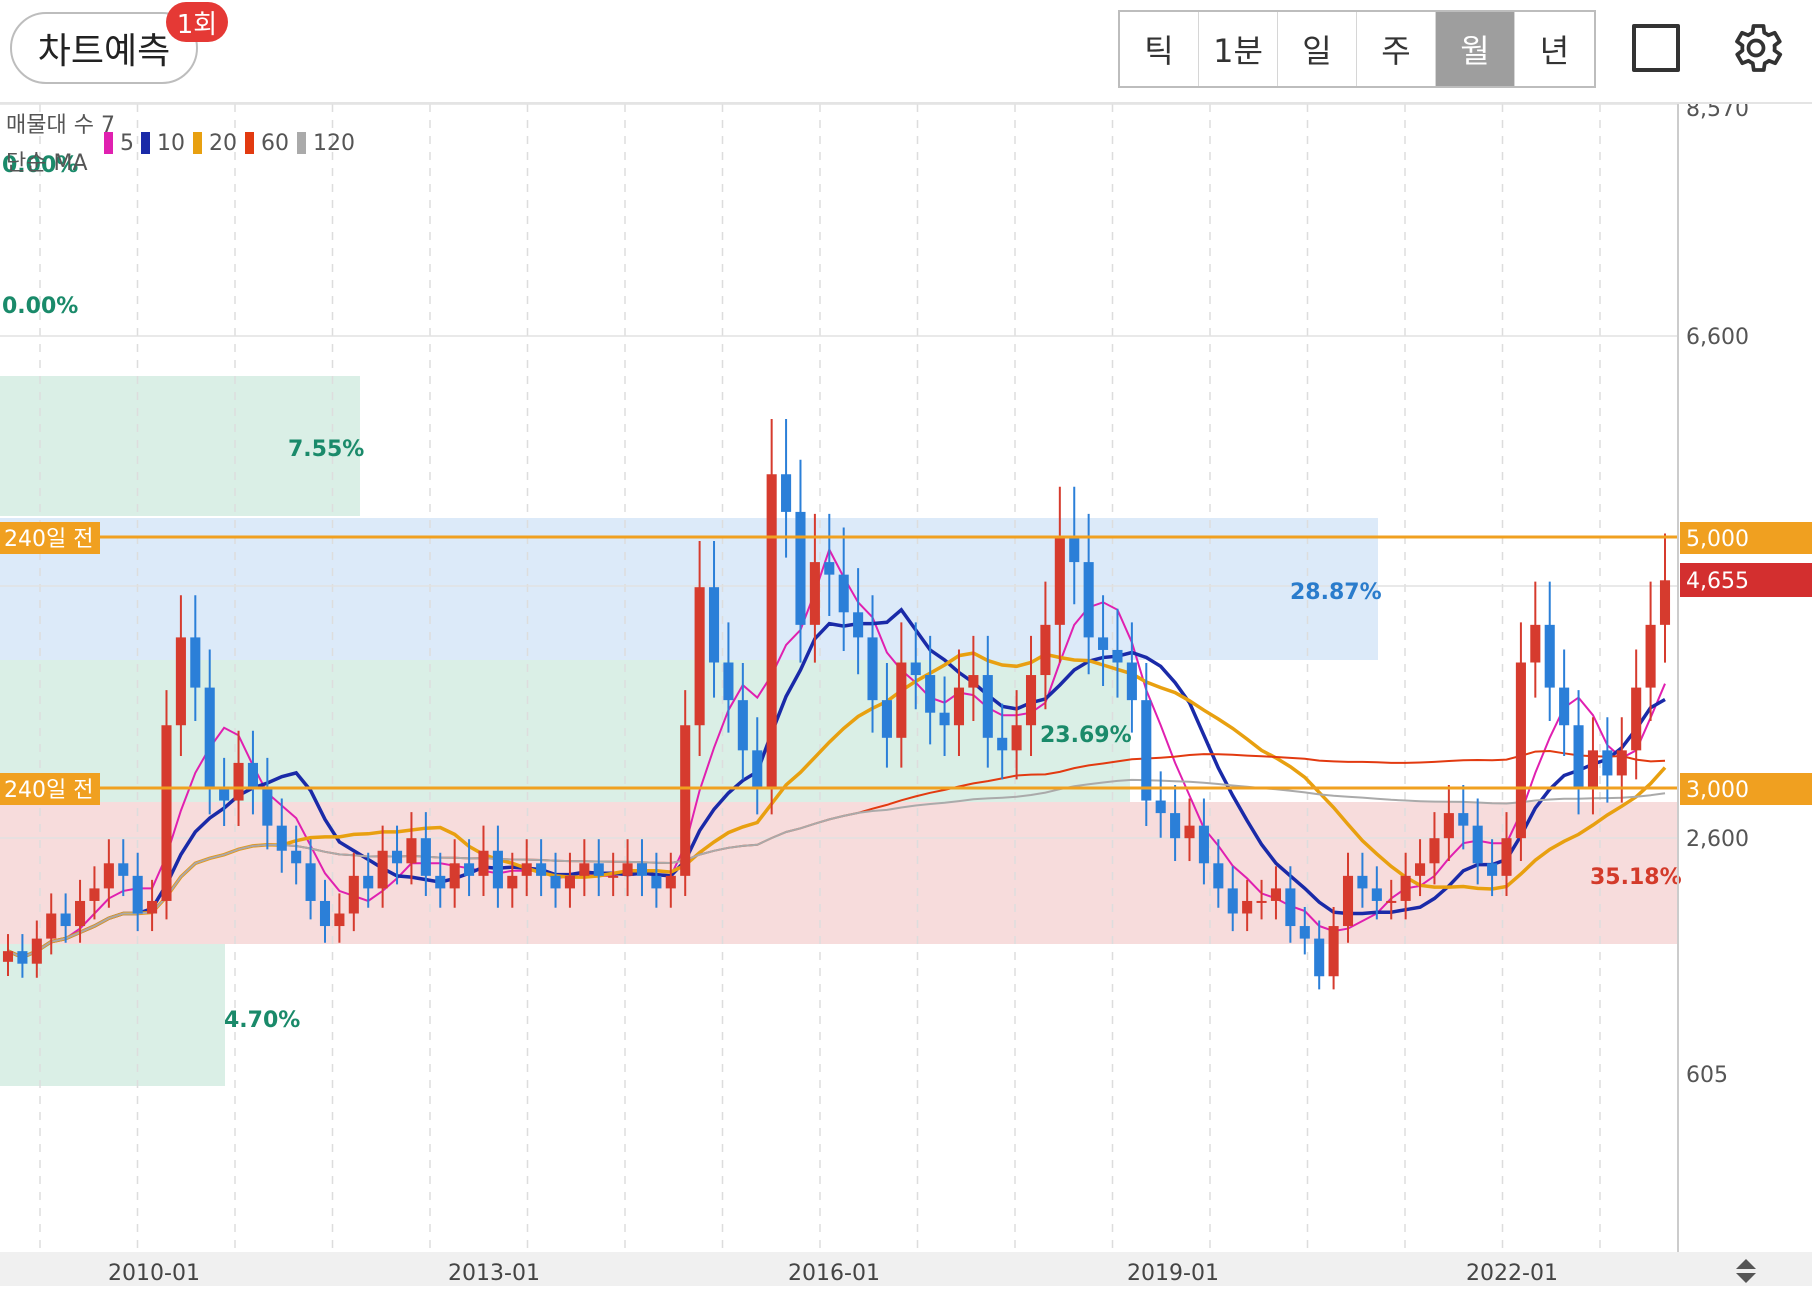 This screenshot has height=1290, width=1812. Describe the element at coordinates (1756, 48) in the screenshot. I see `gear-icon` at that location.